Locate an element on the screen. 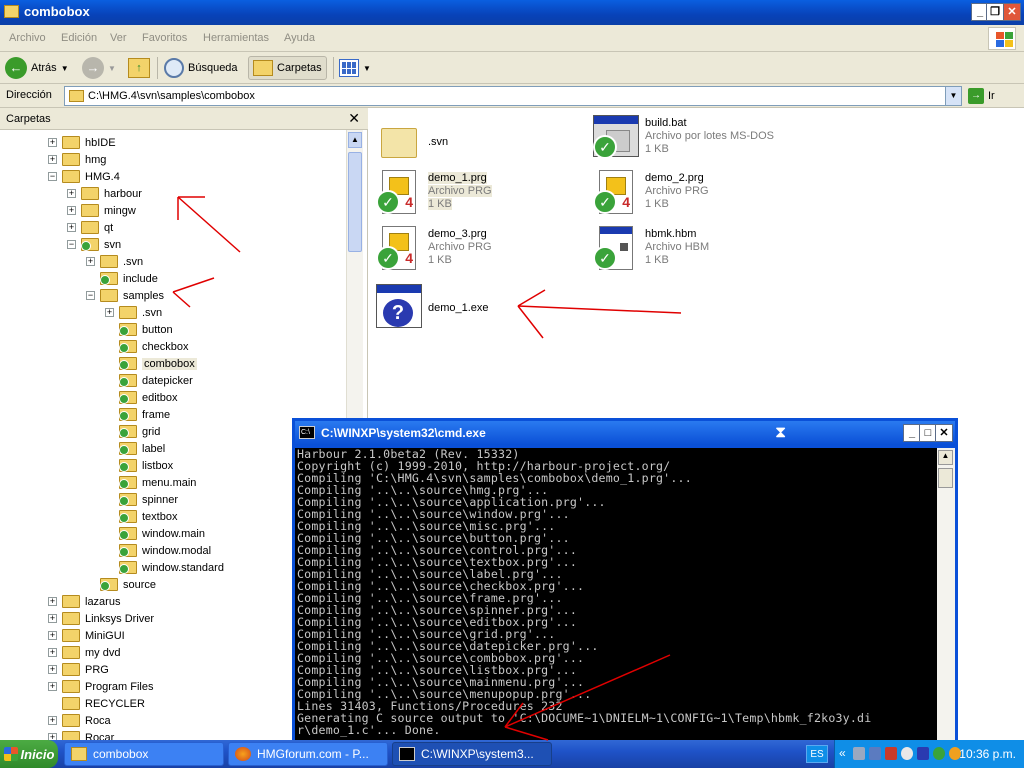 This screenshot has height=768, width=1024. tree-node: hmg is located at coordinates (84, 159).